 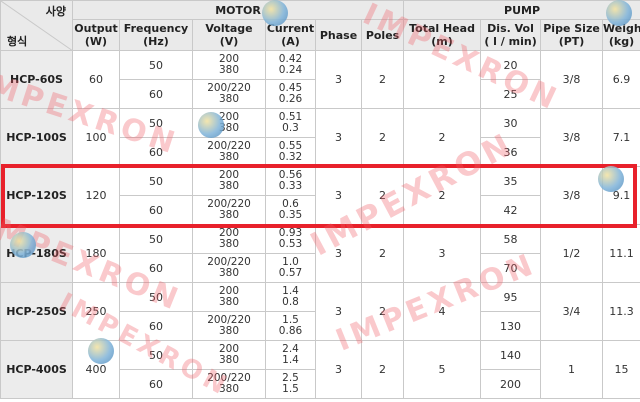 What do you see at coordinates (511, 268) in the screenshot?
I see `dis-vol-value: 70` at bounding box center [511, 268].